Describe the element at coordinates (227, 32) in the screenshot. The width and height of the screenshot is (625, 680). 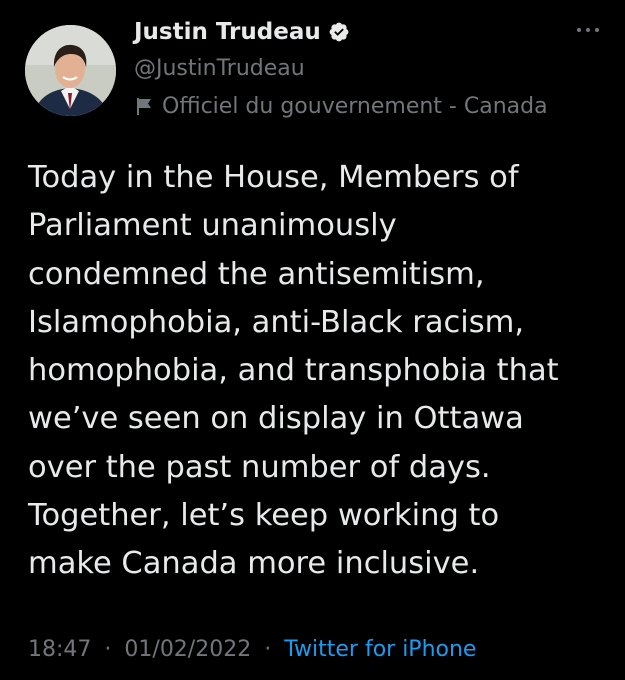
I see `author-name: Justin Trudeau` at that location.